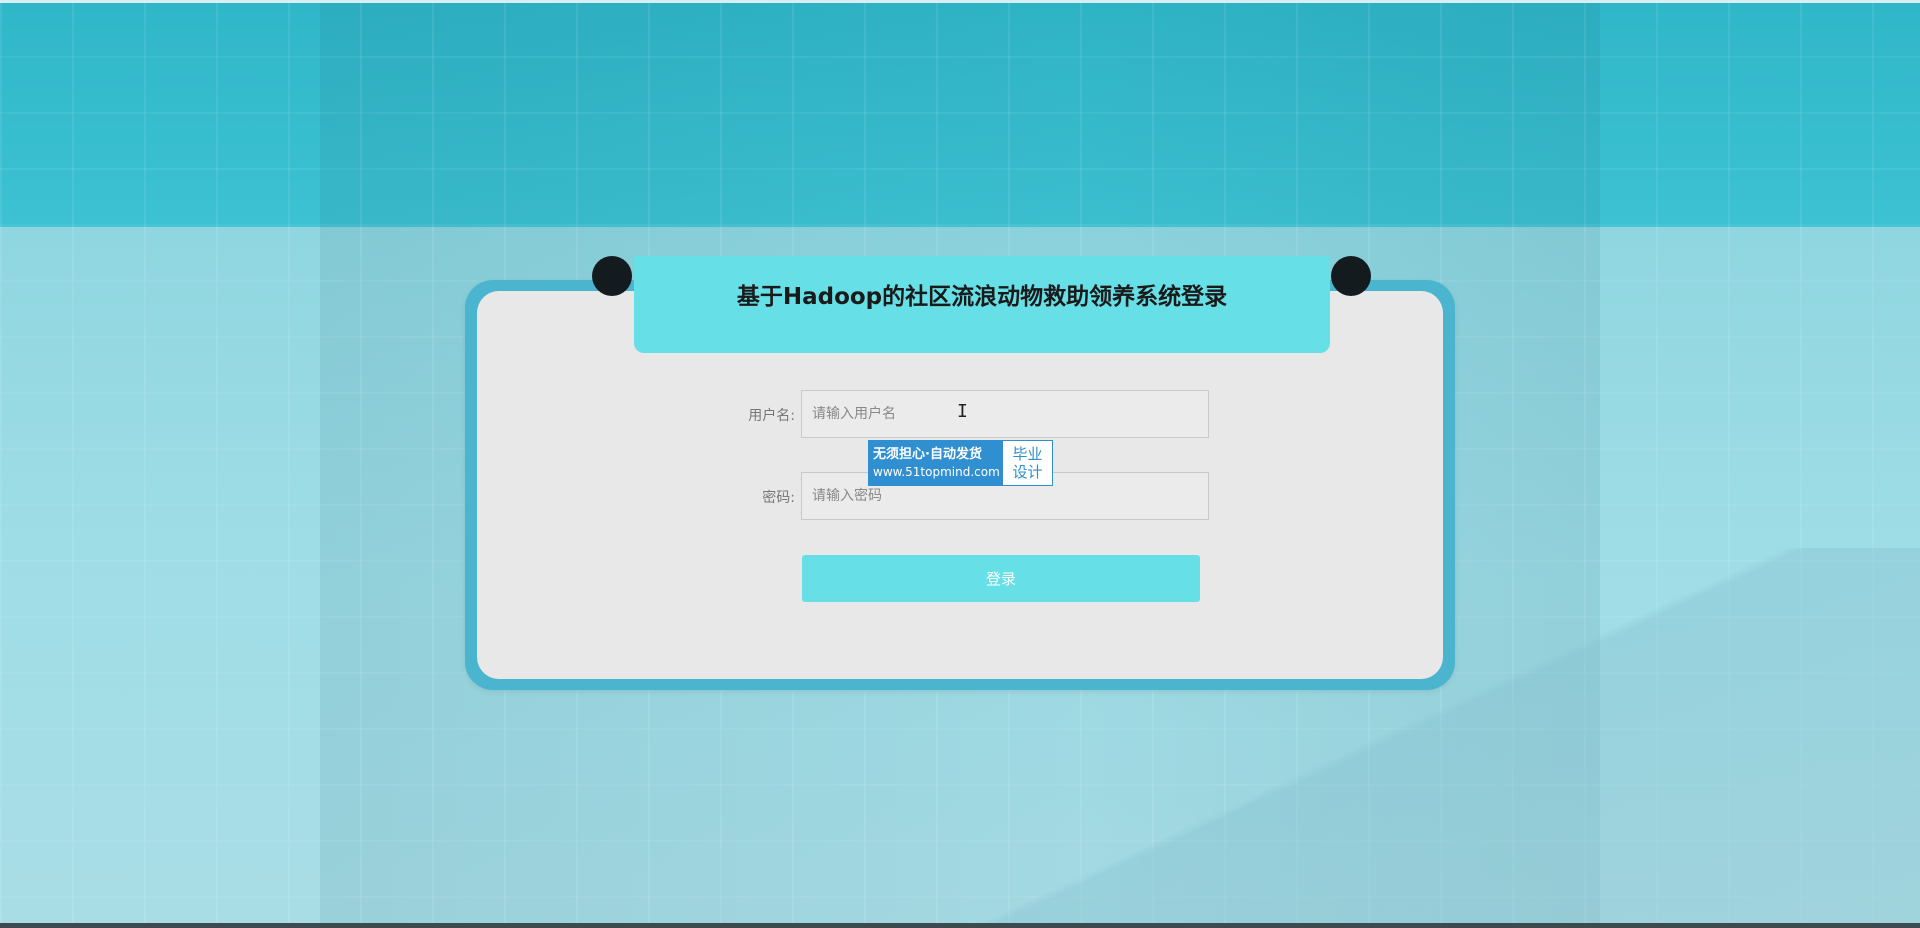 The image size is (1920, 928). What do you see at coordinates (960, 1) in the screenshot?
I see `top-edge` at bounding box center [960, 1].